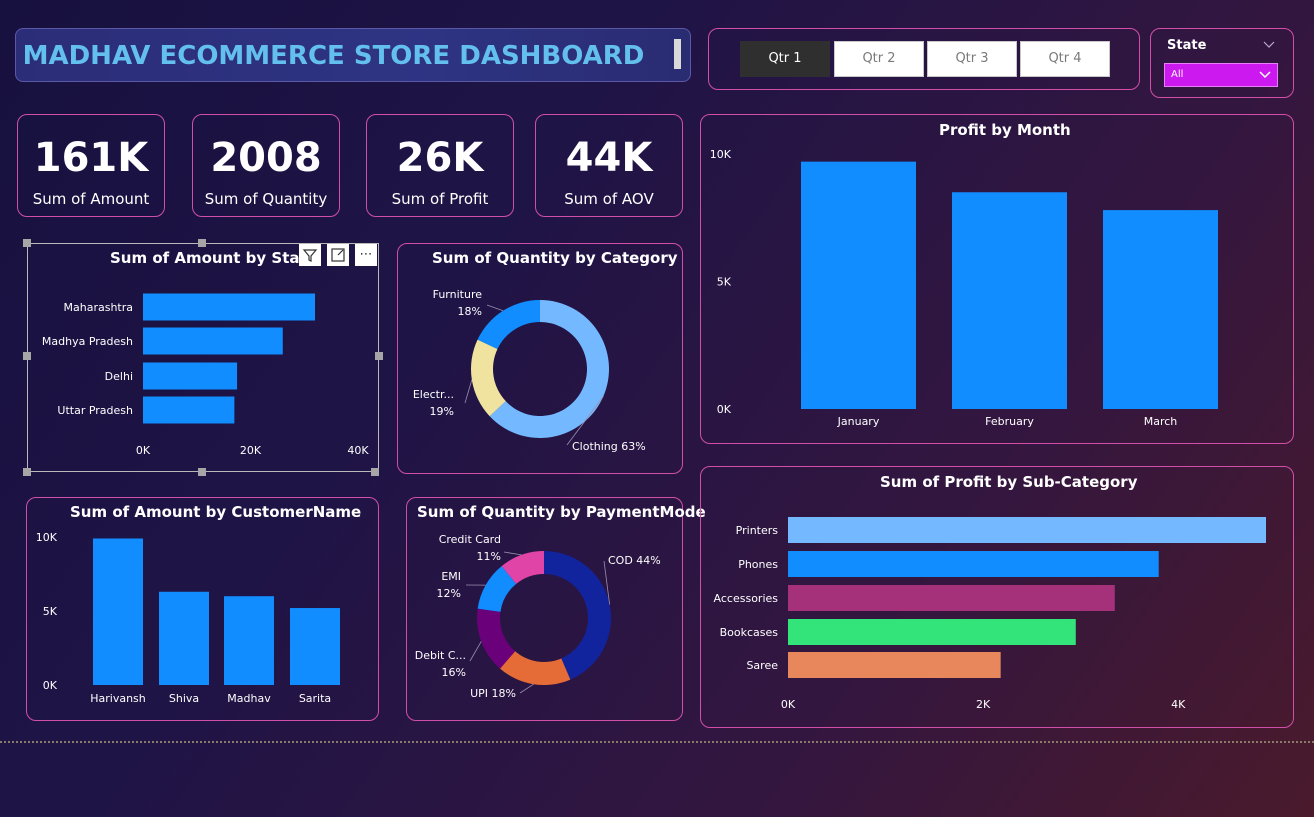 Image resolution: width=1314 pixels, height=817 pixels. What do you see at coordinates (91, 158) in the screenshot?
I see `kpi-value: 161K` at bounding box center [91, 158].